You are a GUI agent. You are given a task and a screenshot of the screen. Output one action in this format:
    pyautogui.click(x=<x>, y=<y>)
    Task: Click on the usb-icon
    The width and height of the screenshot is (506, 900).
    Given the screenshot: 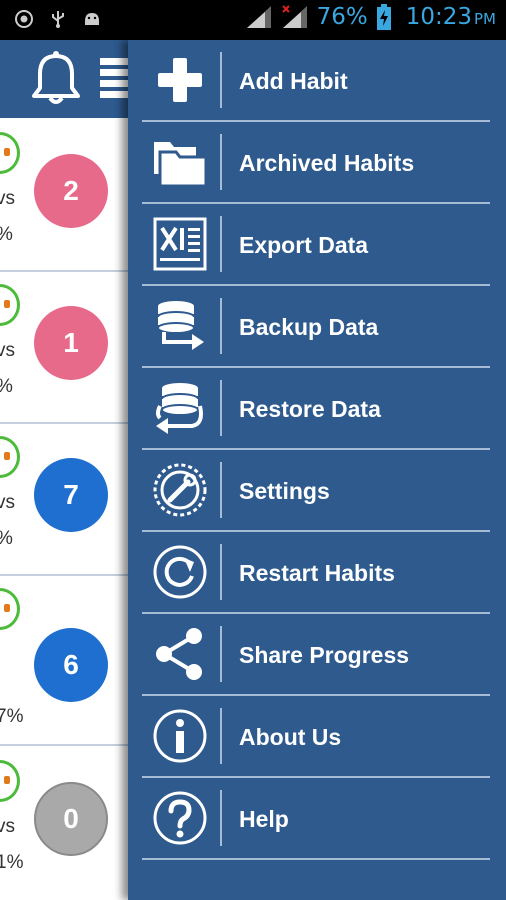 What is the action you would take?
    pyautogui.click(x=58, y=19)
    